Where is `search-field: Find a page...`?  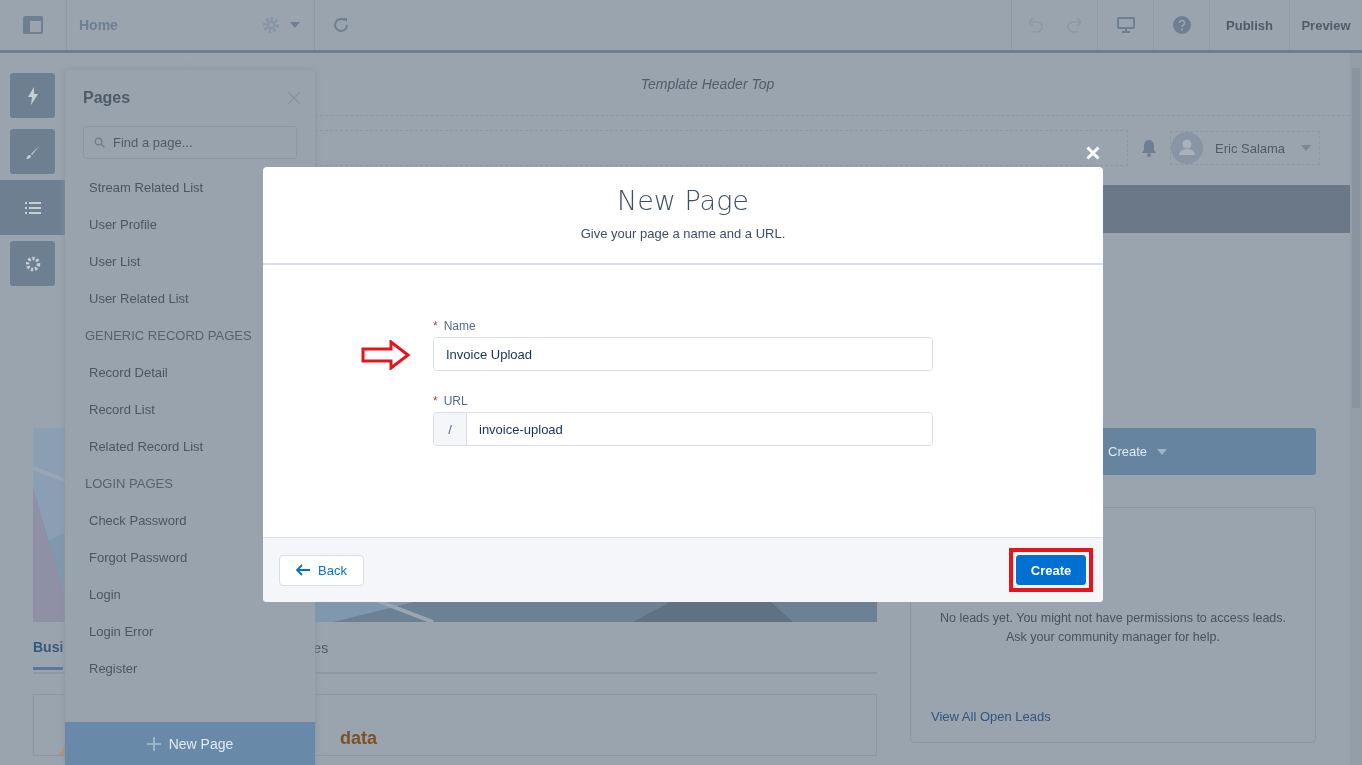 search-field: Find a page... is located at coordinates (190, 142).